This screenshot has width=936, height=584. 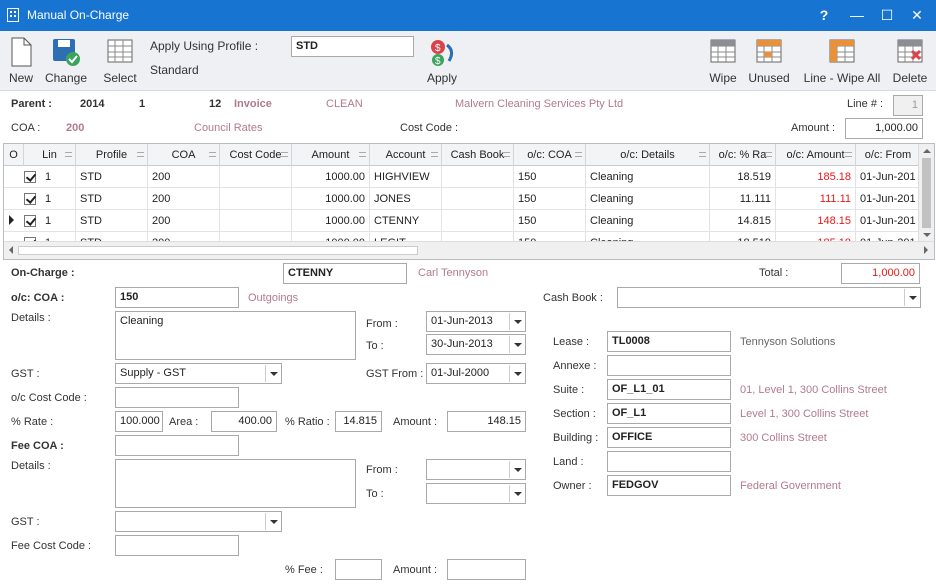 I want to click on column-header: Cost Code, so click(x=256, y=155).